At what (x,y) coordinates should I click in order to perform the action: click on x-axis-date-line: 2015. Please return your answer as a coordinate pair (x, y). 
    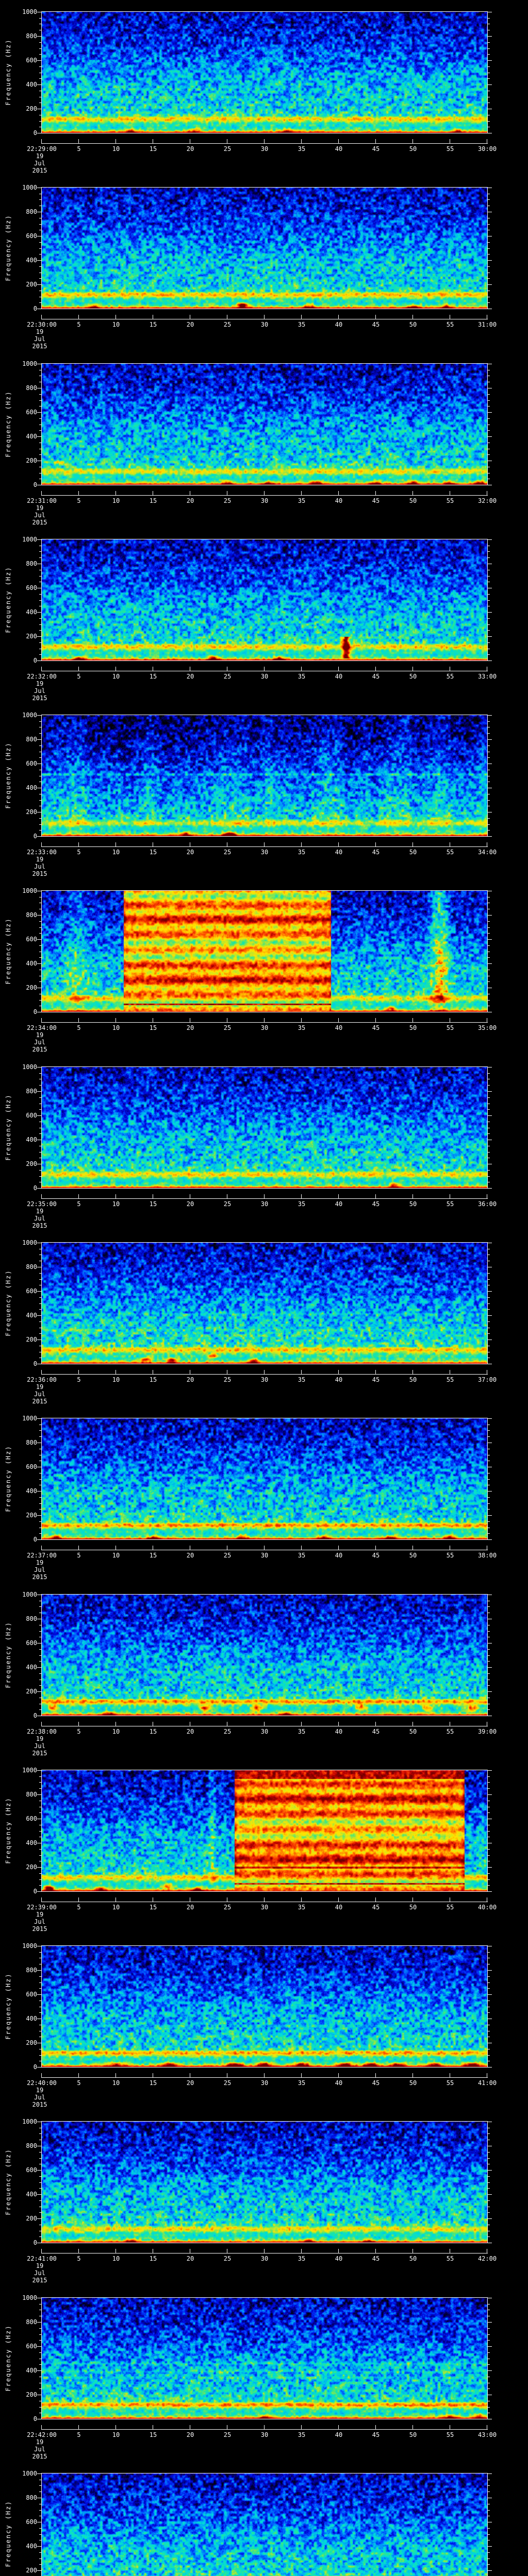
    Looking at the image, I should click on (39, 1754).